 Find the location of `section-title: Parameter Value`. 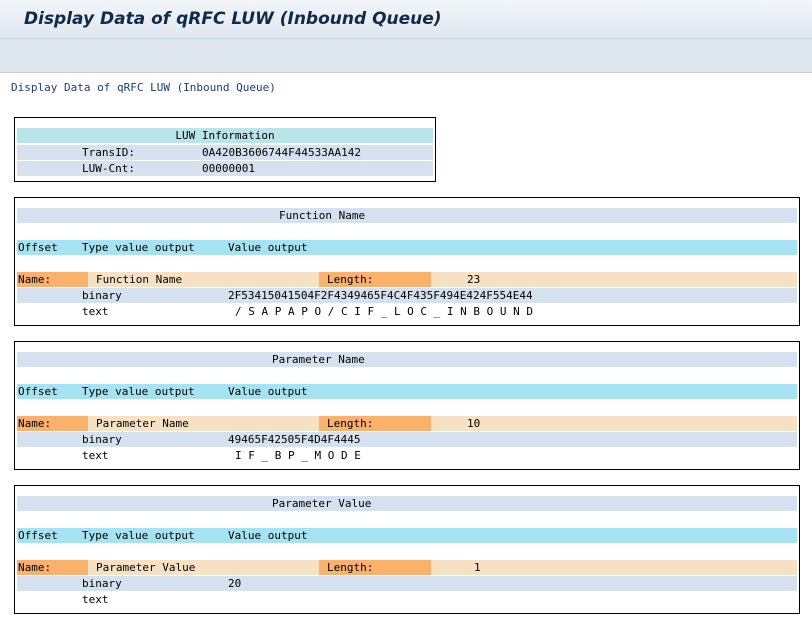

section-title: Parameter Value is located at coordinates (322, 503).